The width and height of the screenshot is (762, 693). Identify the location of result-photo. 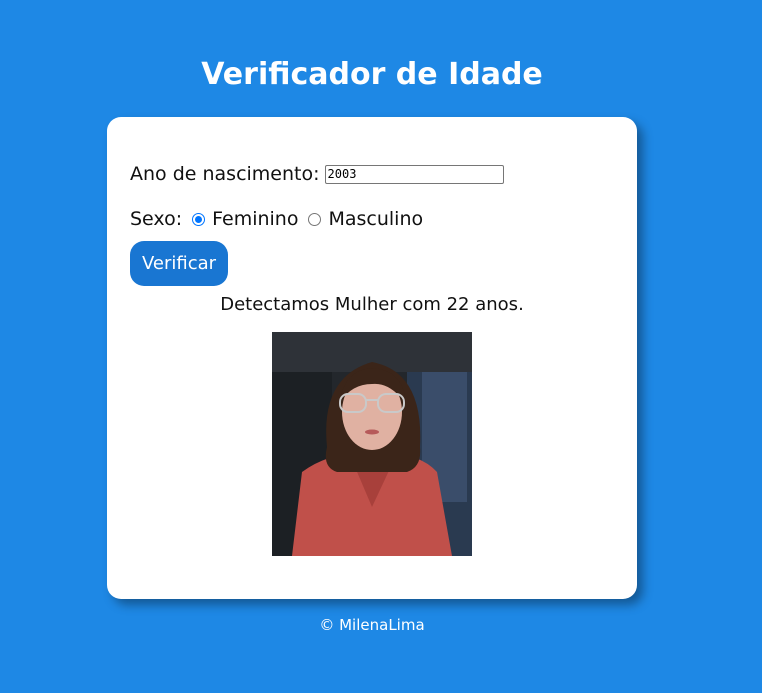
(372, 444).